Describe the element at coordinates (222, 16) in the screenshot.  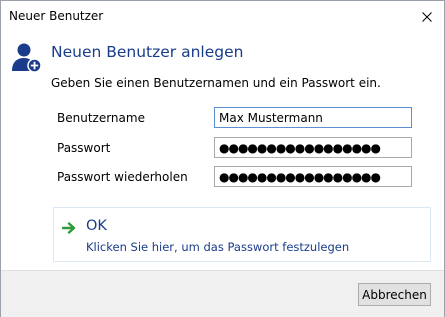
I see `title-bar: Neuer Benutzer` at that location.